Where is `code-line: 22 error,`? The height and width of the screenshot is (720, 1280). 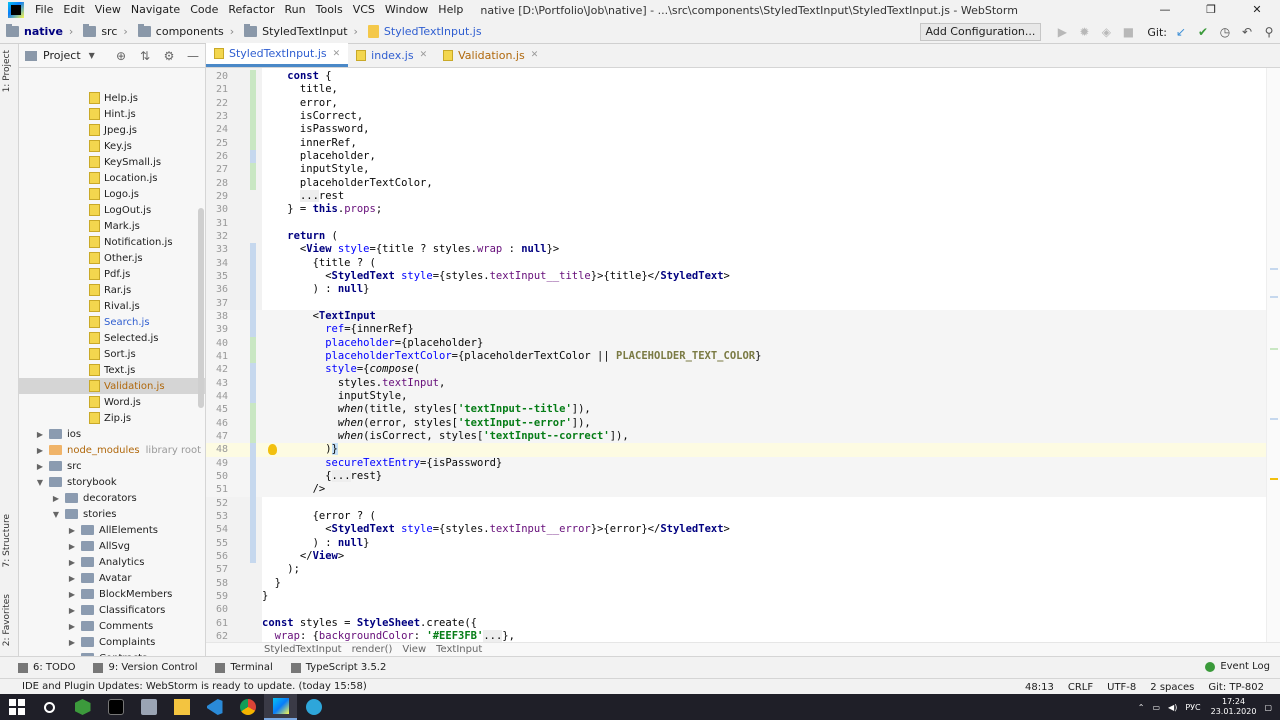 code-line: 22 error, is located at coordinates (736, 103).